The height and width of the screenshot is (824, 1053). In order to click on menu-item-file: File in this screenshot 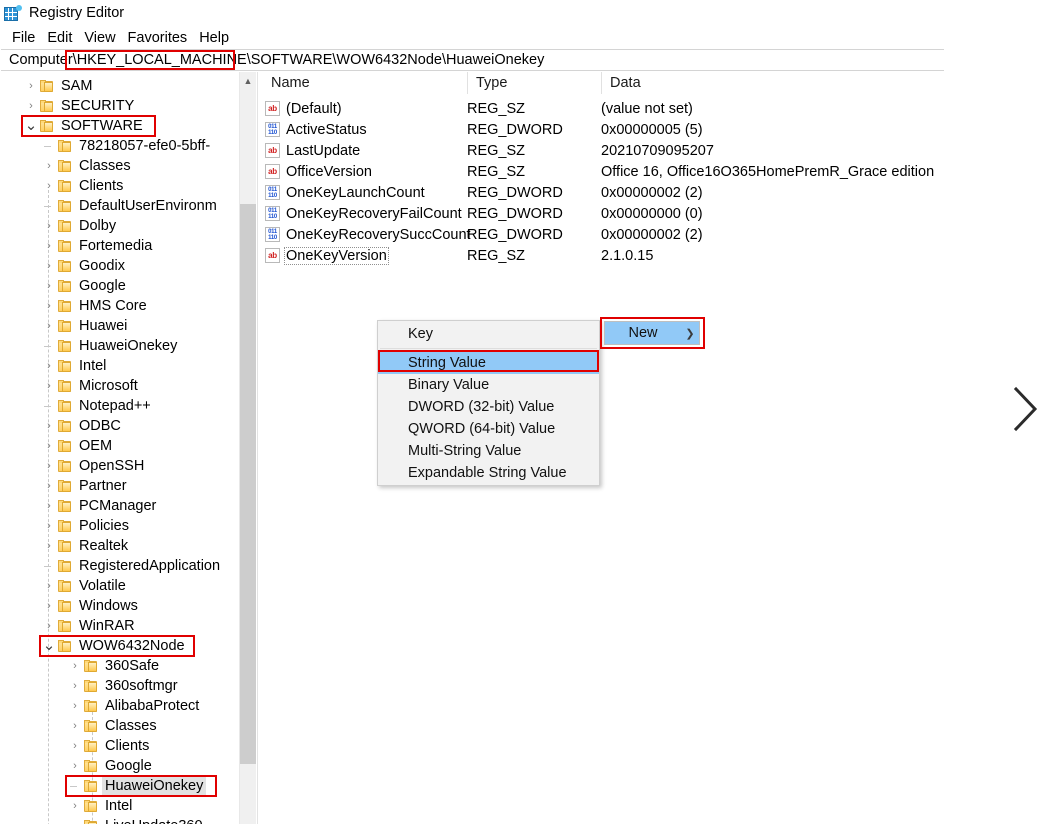, I will do `click(23, 38)`.